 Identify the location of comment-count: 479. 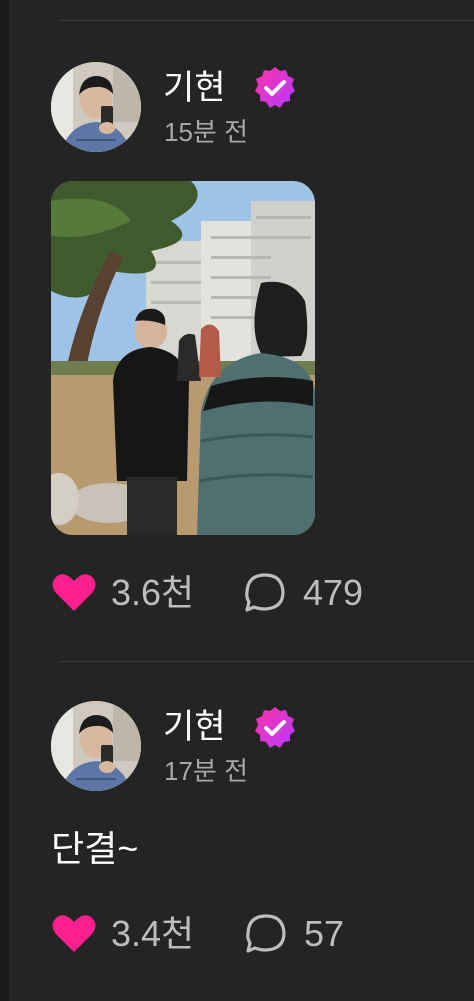
(333, 592).